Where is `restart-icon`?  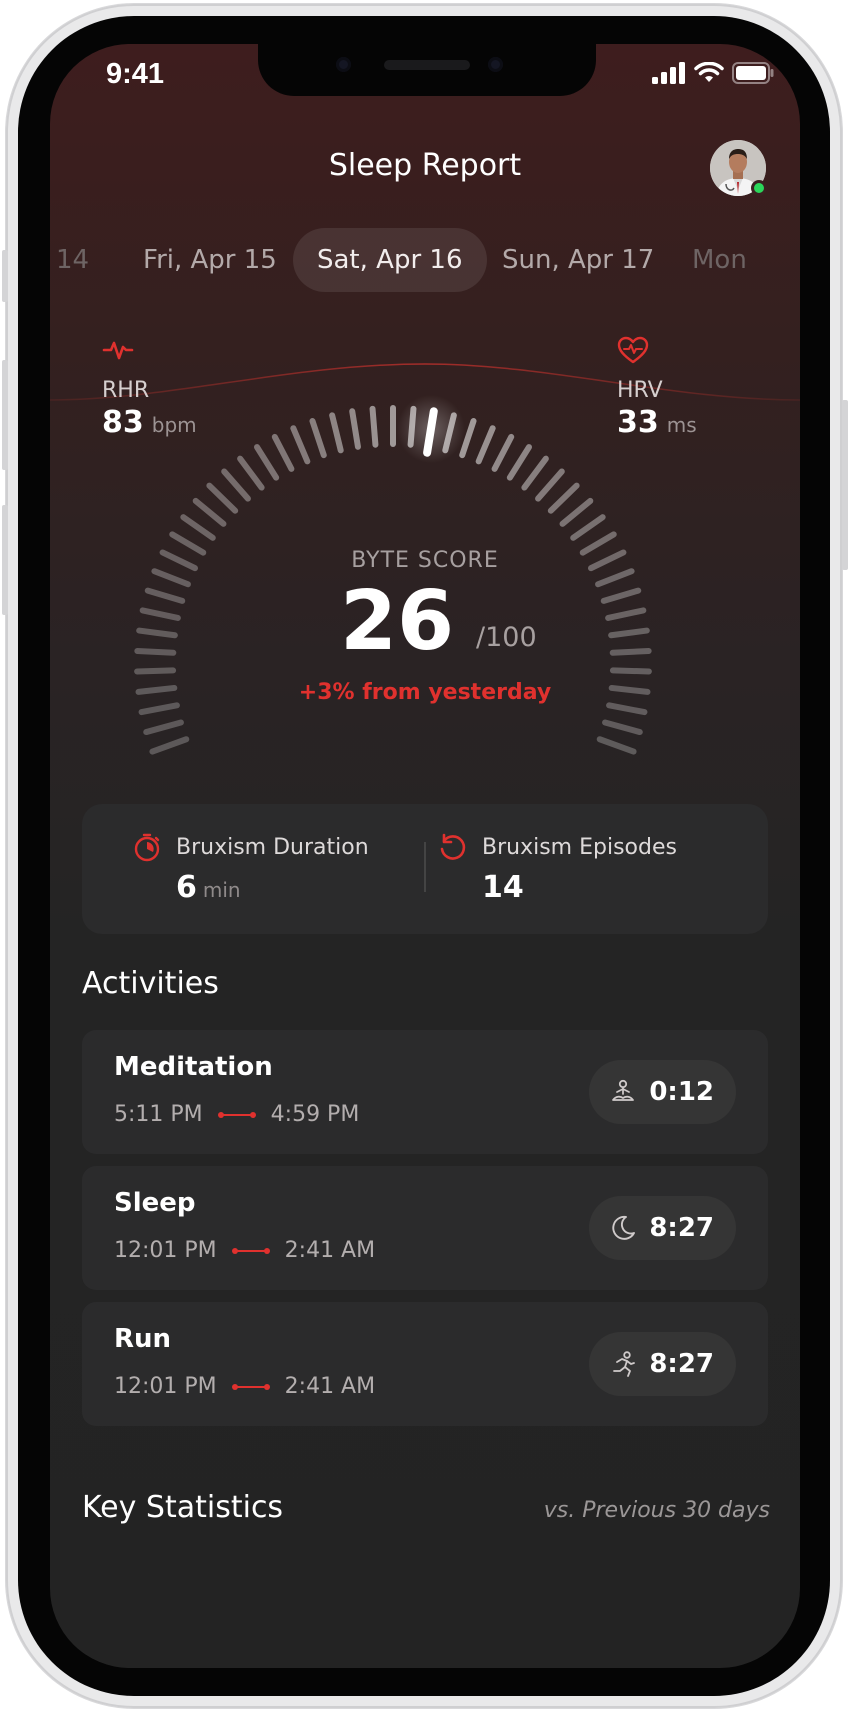 restart-icon is located at coordinates (453, 846).